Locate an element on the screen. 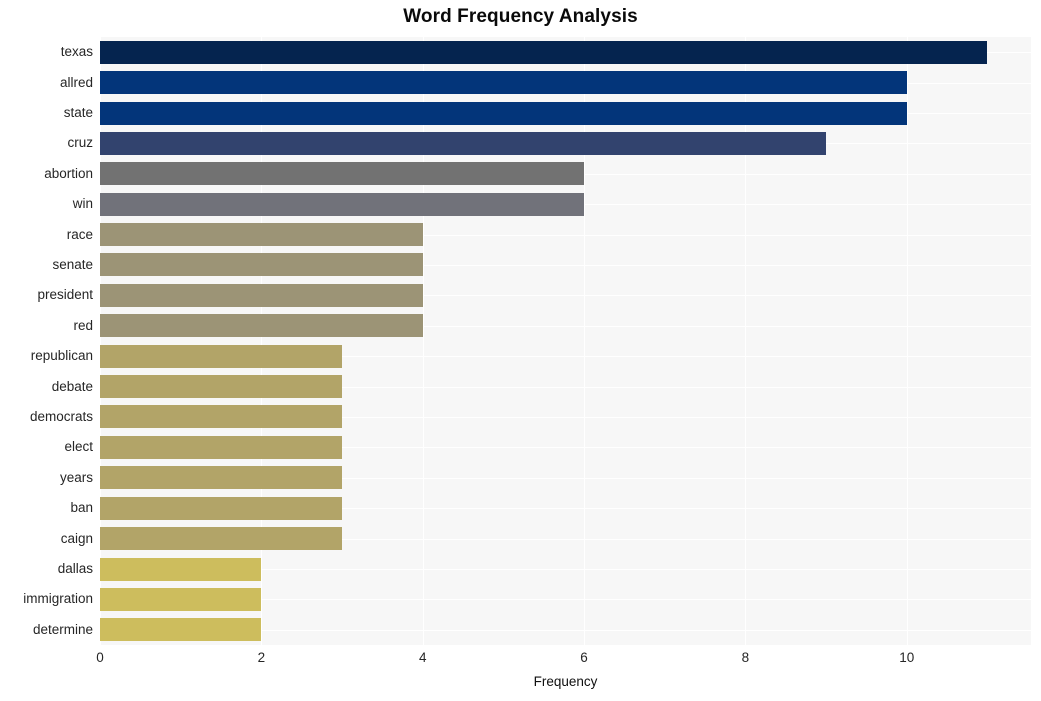 The height and width of the screenshot is (701, 1041). bar-democrats is located at coordinates (221, 416).